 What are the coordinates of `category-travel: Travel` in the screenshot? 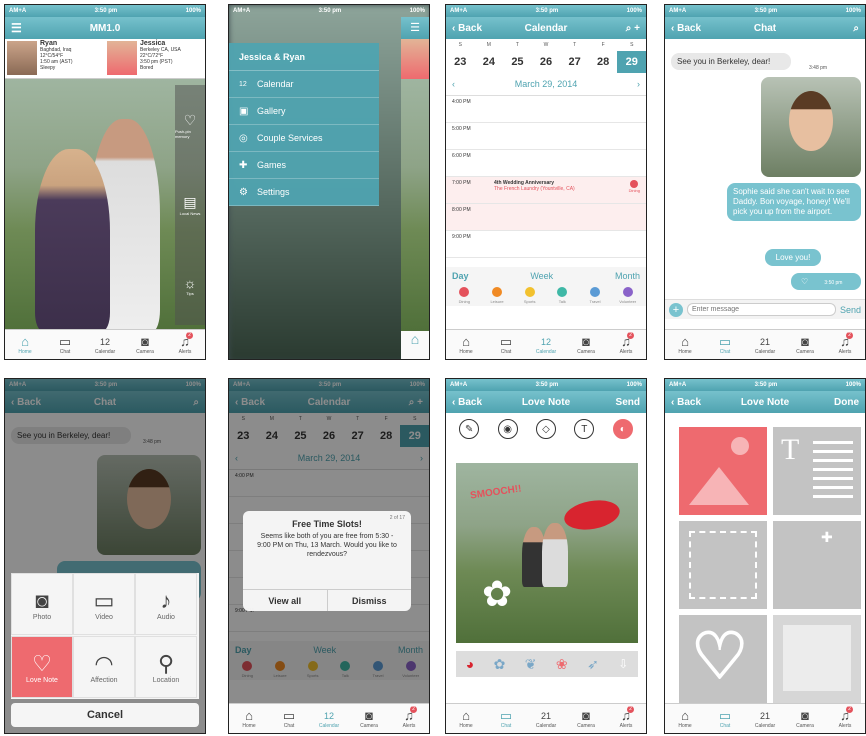 It's located at (595, 295).